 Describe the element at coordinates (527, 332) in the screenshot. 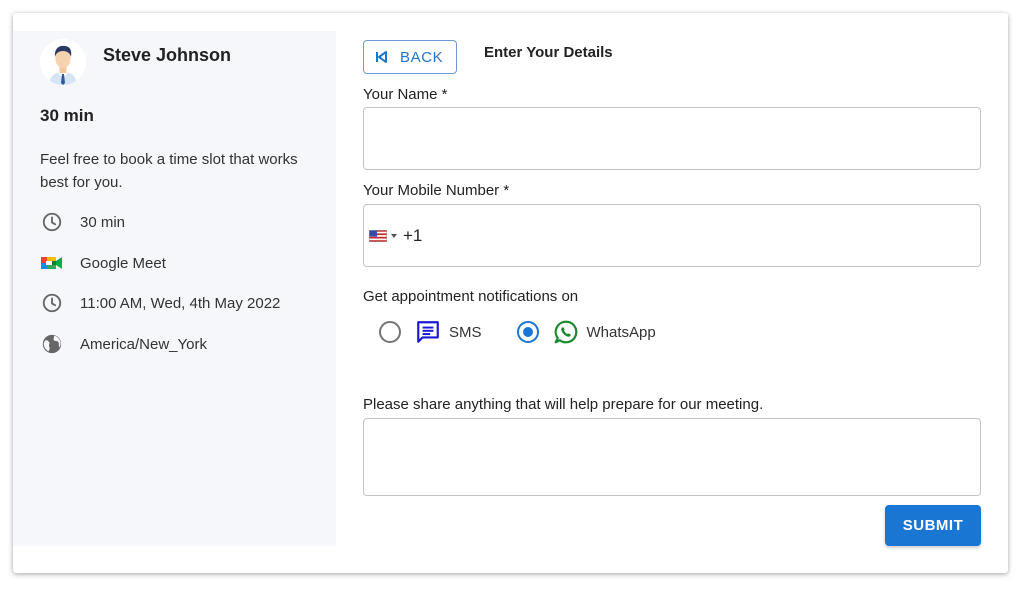

I see `whatsapp-radio` at that location.